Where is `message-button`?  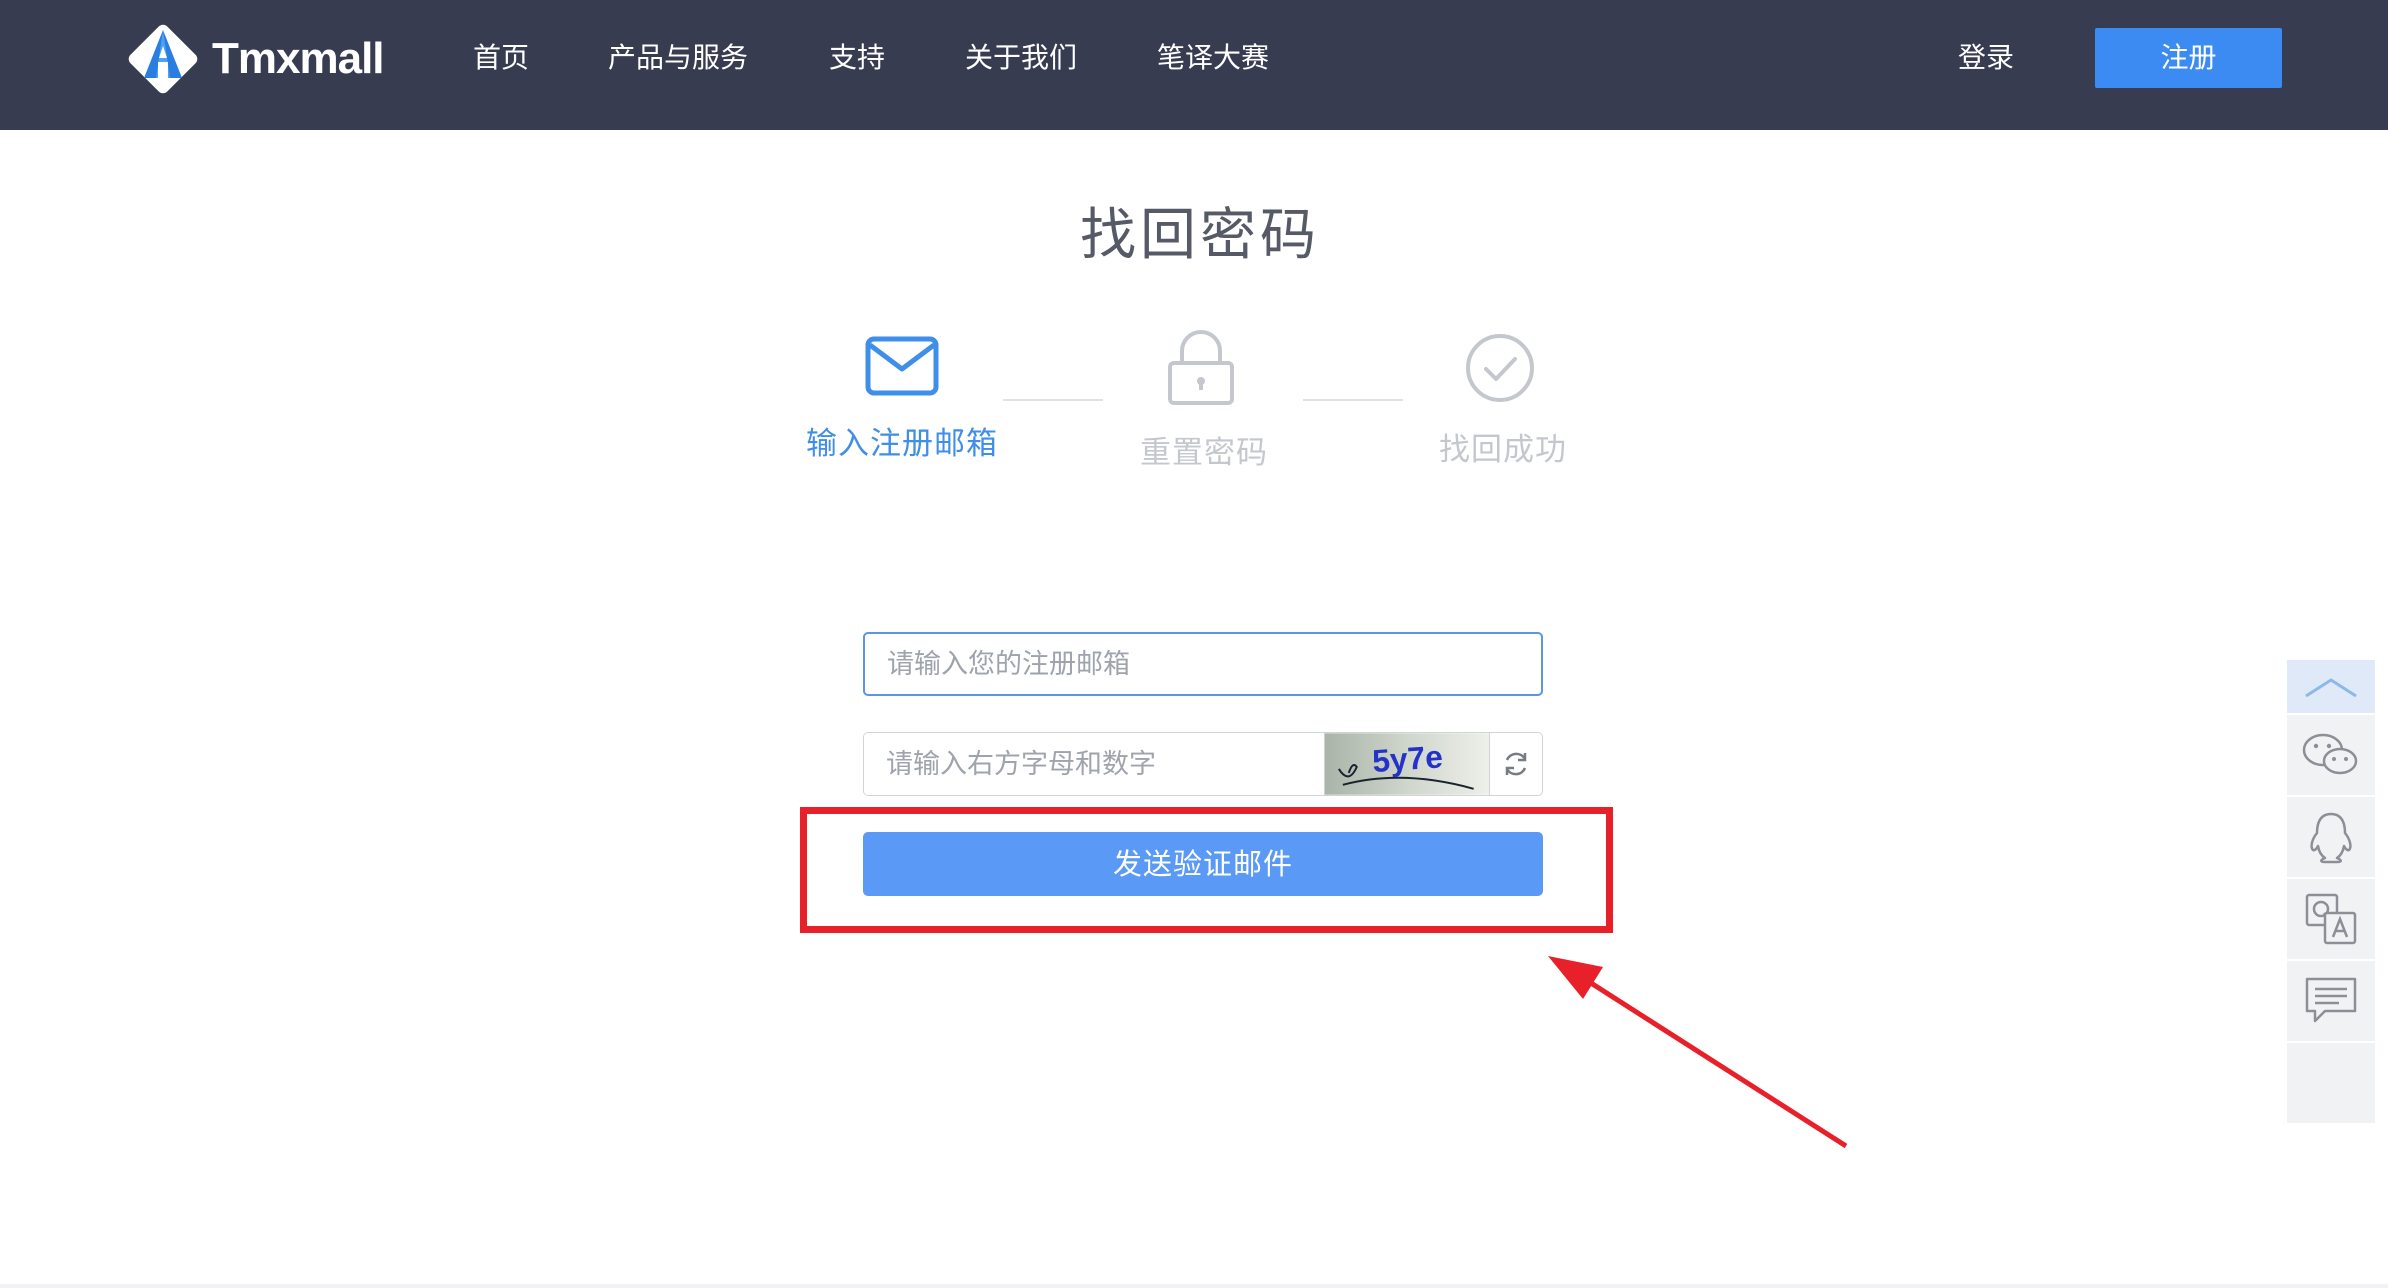
message-button is located at coordinates (2331, 1001).